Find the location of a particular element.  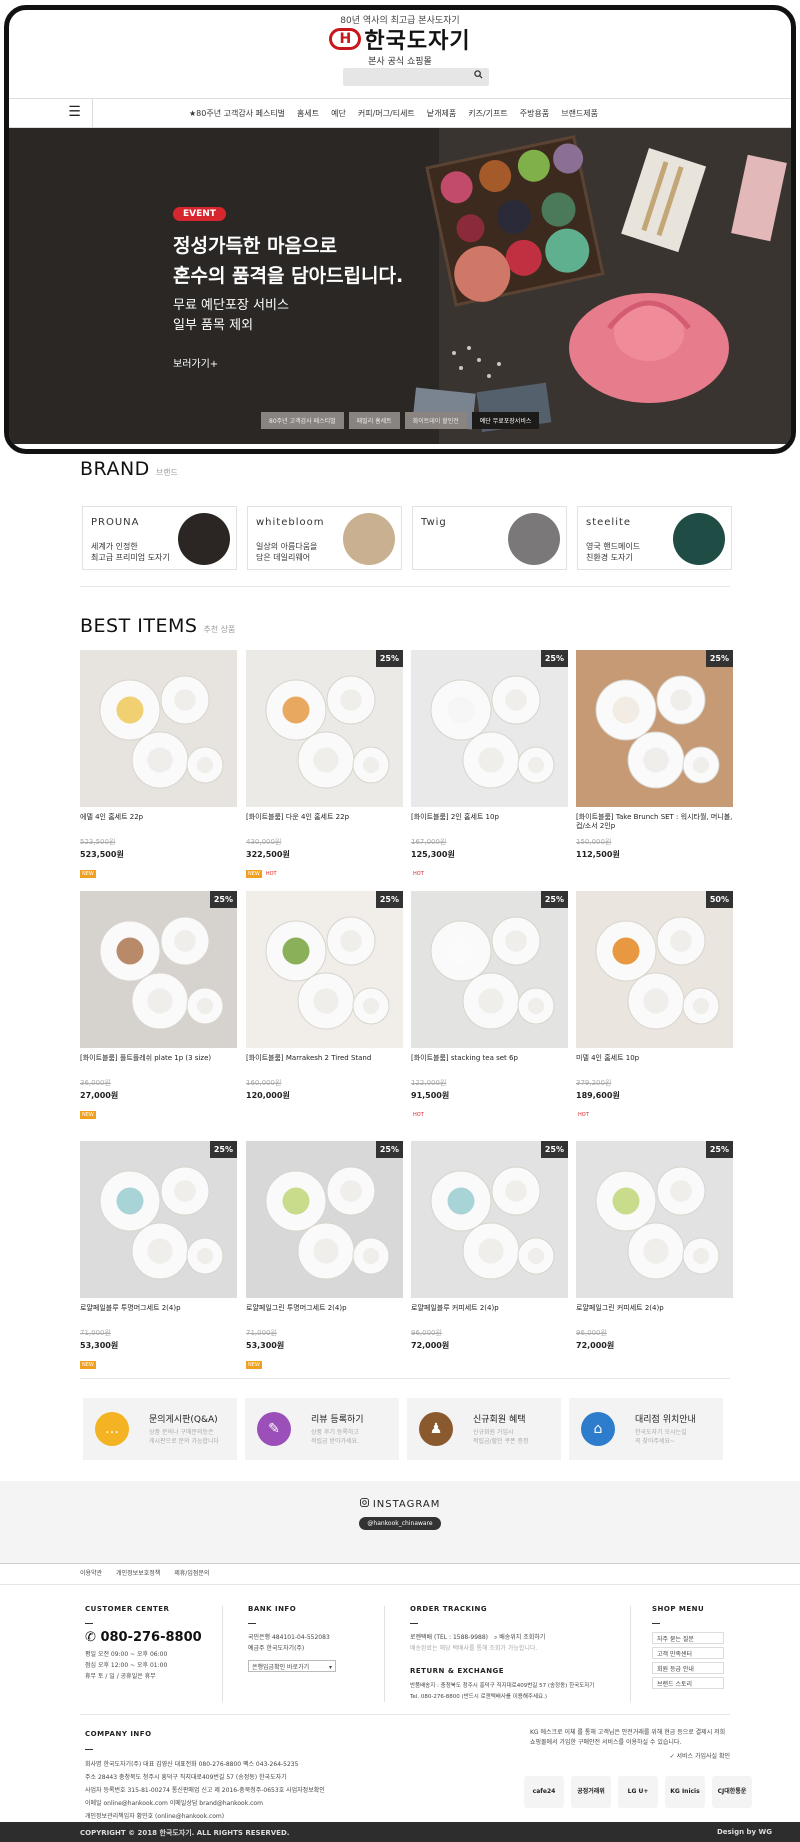

instagram-handle: @hankook_chinaware is located at coordinates (400, 1523).